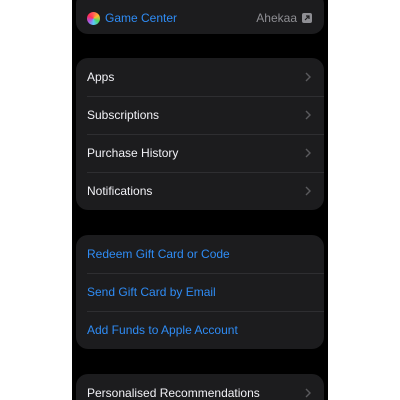 The image size is (400, 400). I want to click on send-gift-card-row: Send Gift Card by Email, so click(200, 292).